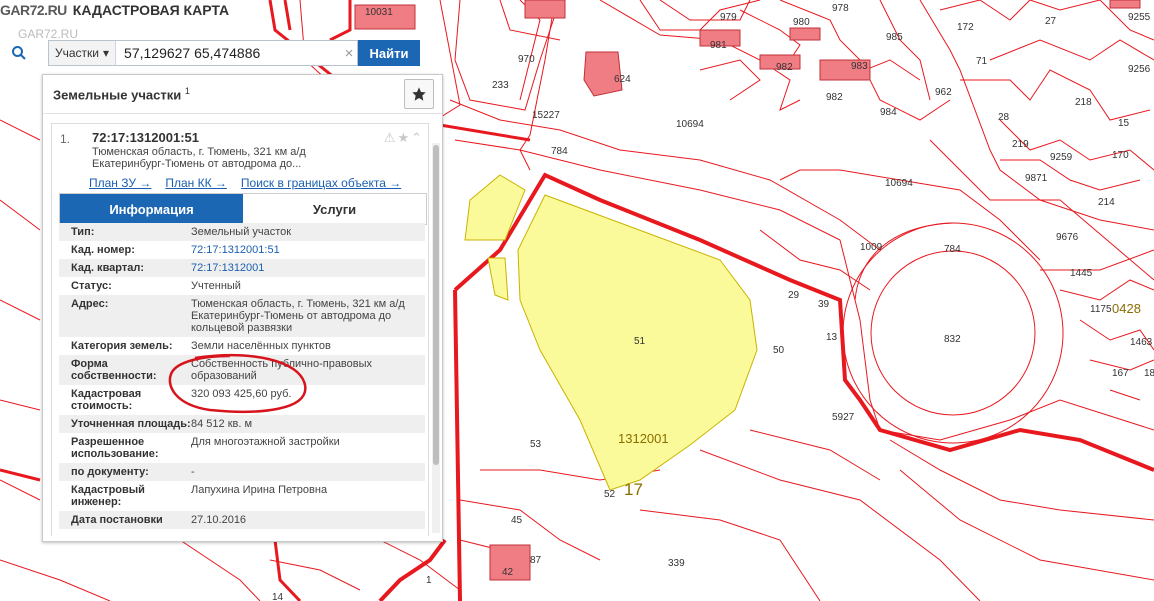 This screenshot has width=1154, height=601. Describe the element at coordinates (536, 560) in the screenshot. I see `map-label-87: 87` at that location.